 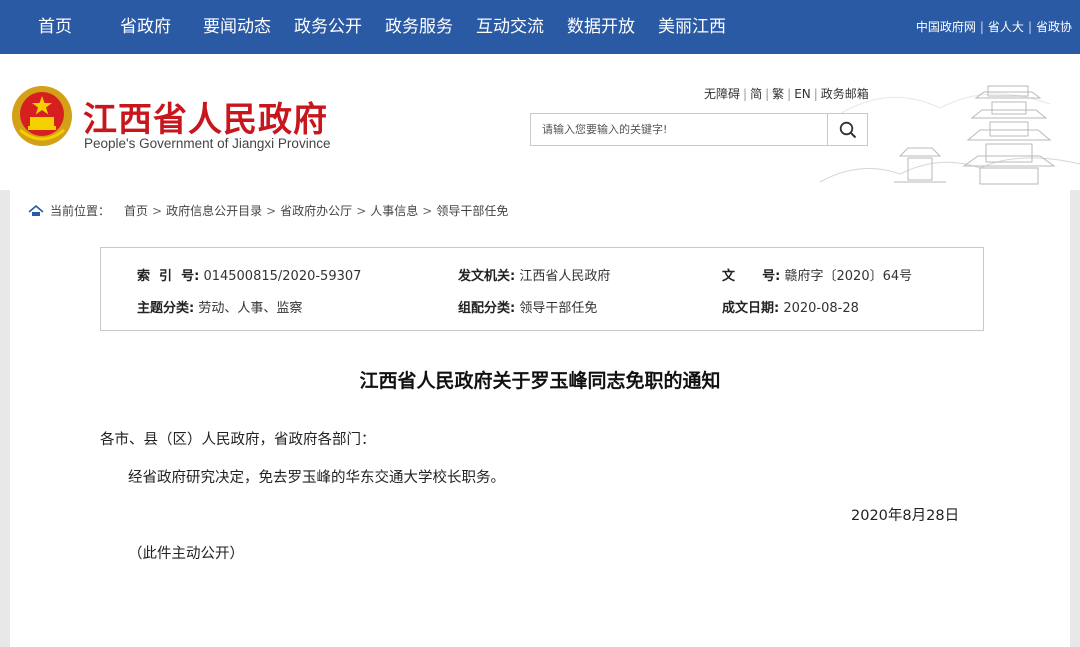 I want to click on meta-issuer: 发文机关: 江西省人民政府, so click(x=534, y=274).